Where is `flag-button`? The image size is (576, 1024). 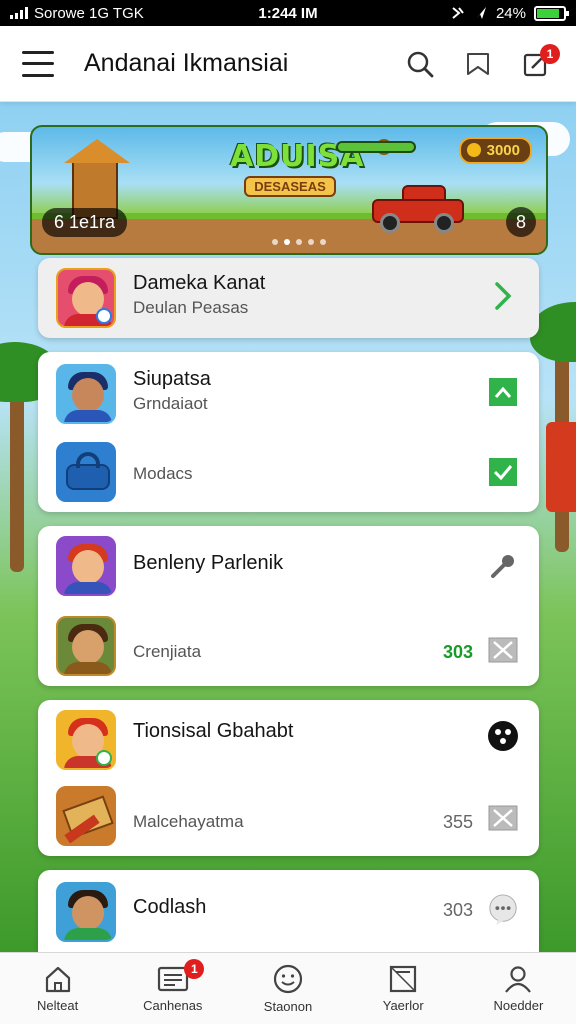 flag-button is located at coordinates (503, 392).